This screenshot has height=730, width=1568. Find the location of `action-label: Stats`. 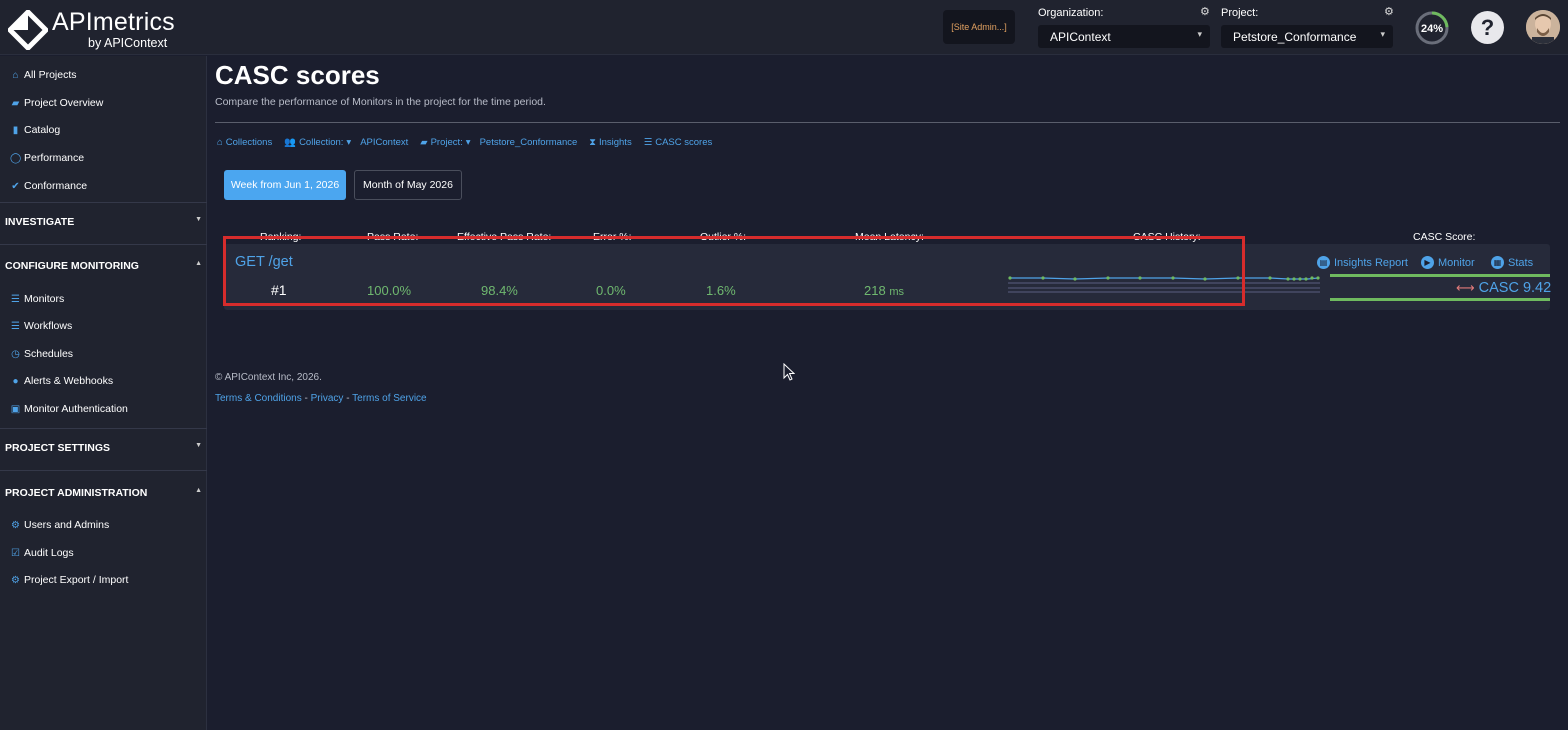

action-label: Stats is located at coordinates (1521, 262).